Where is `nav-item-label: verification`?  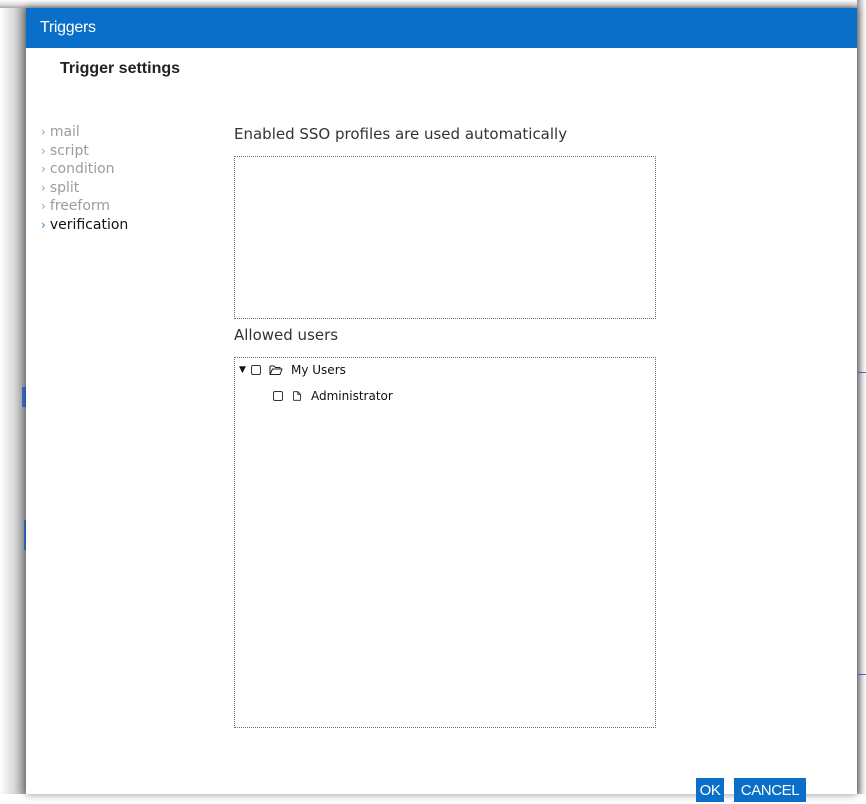 nav-item-label: verification is located at coordinates (89, 224).